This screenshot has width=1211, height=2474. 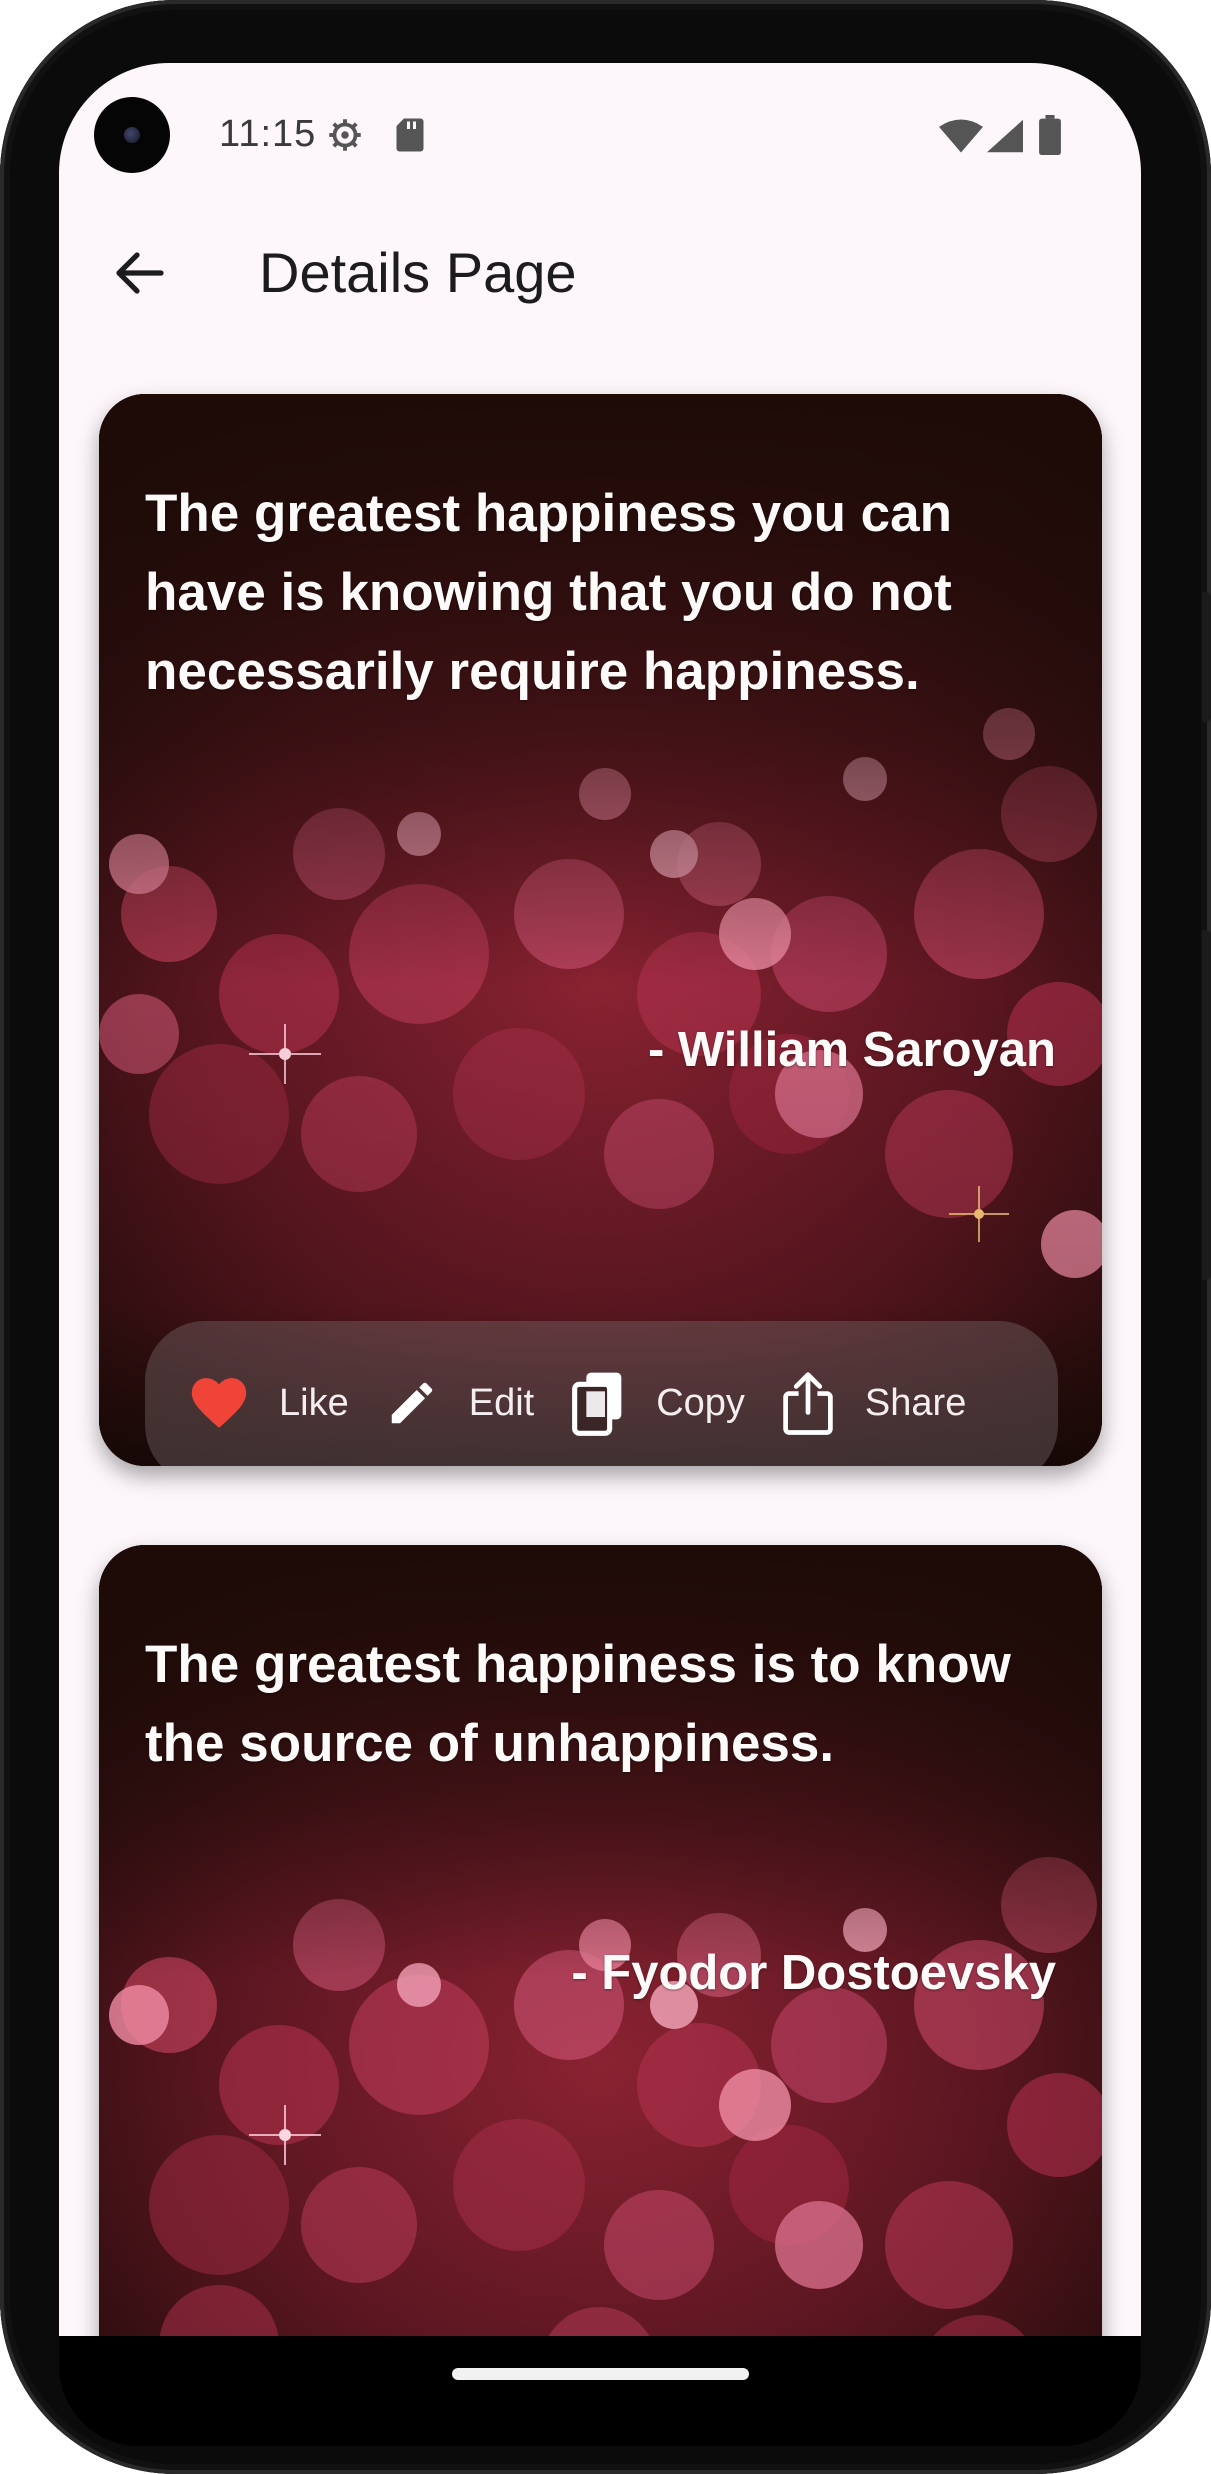 I want to click on gesture-nav-bar, so click(x=600, y=2391).